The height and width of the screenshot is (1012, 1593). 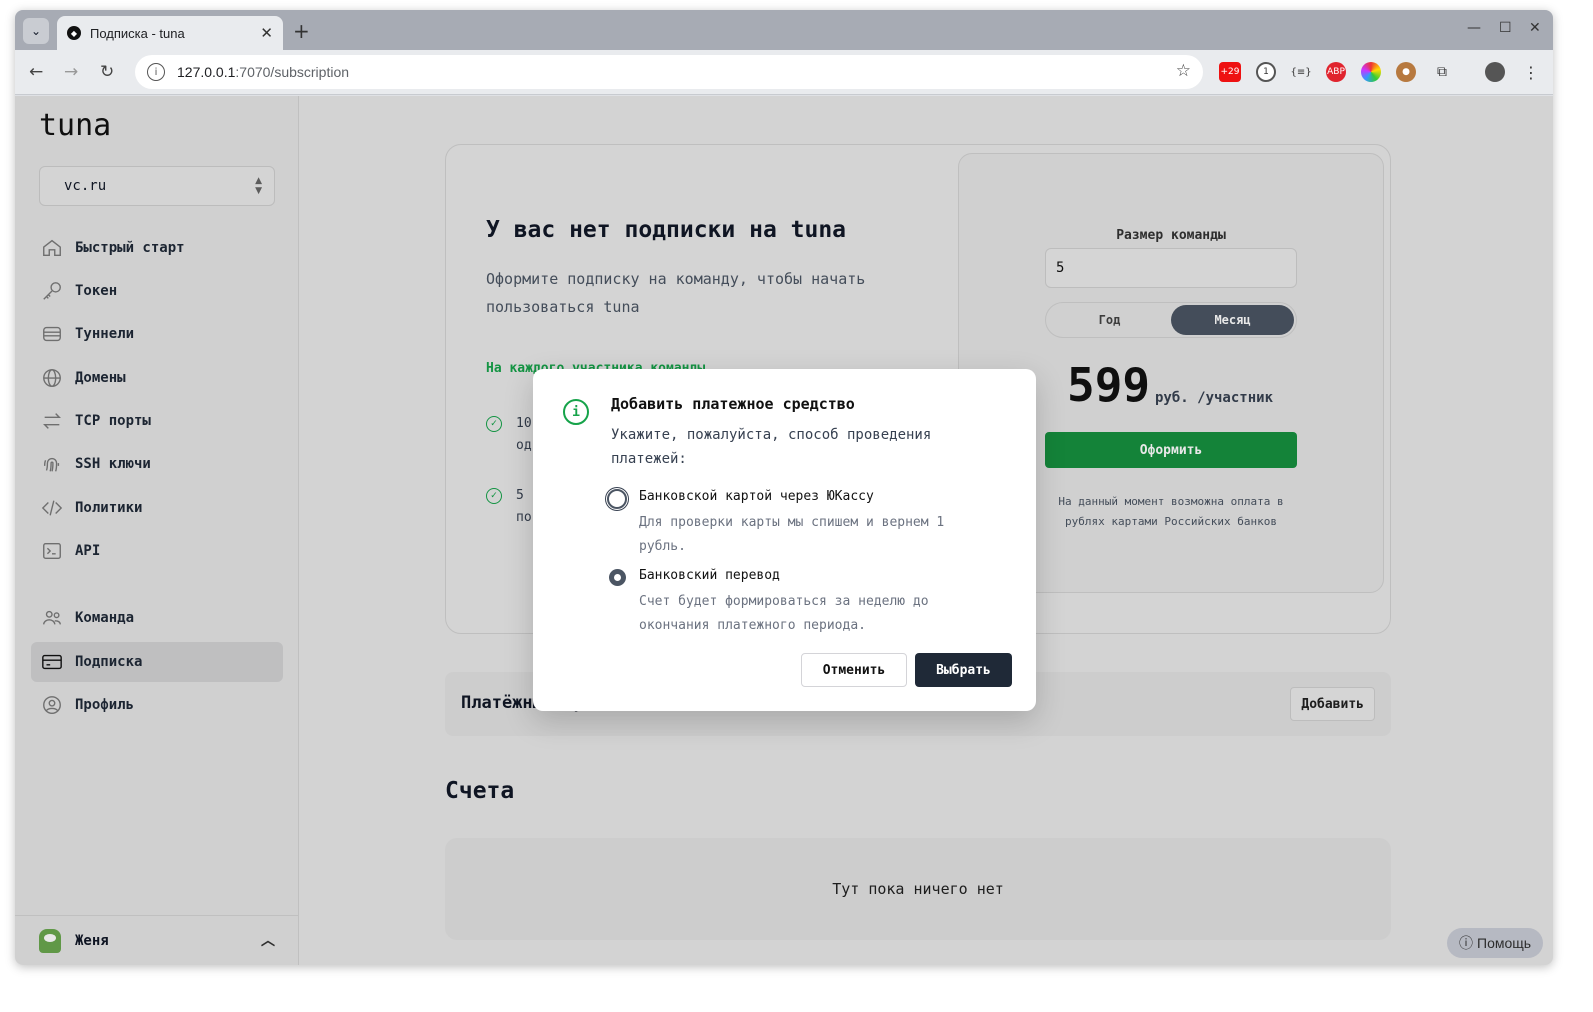 What do you see at coordinates (266, 33) in the screenshot?
I see `tab-close-icon: ✕` at bounding box center [266, 33].